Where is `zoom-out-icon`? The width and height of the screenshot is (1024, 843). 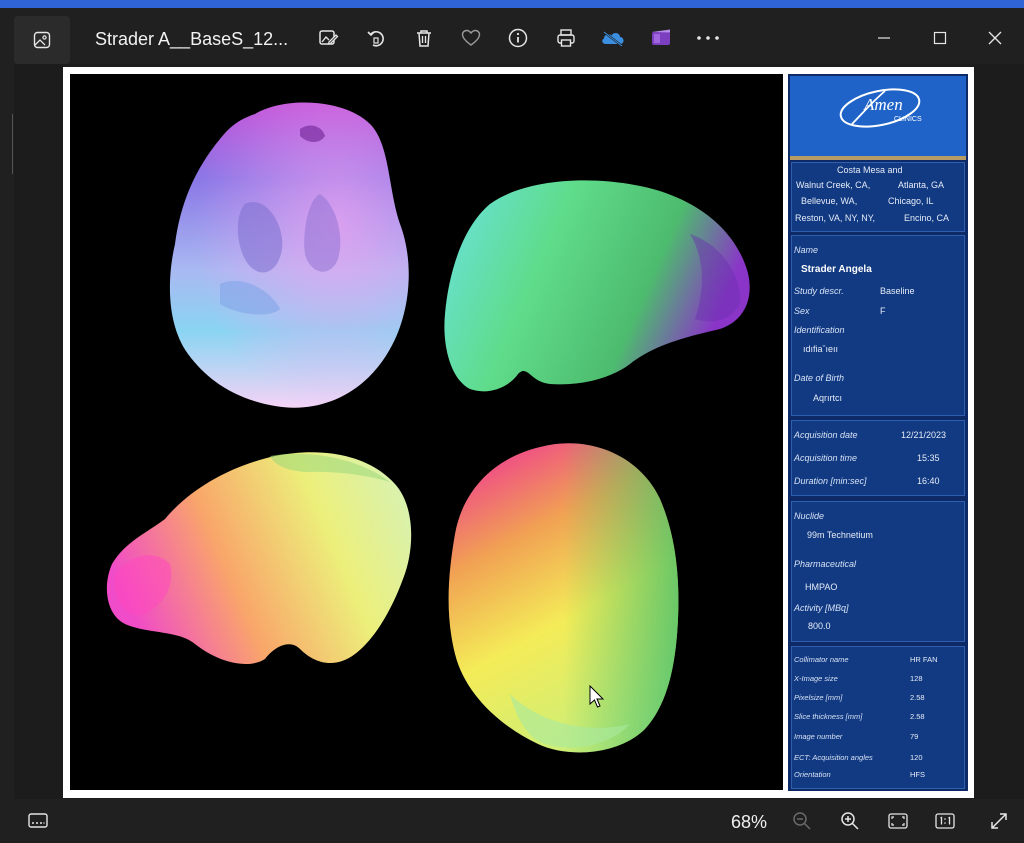 zoom-out-icon is located at coordinates (802, 821).